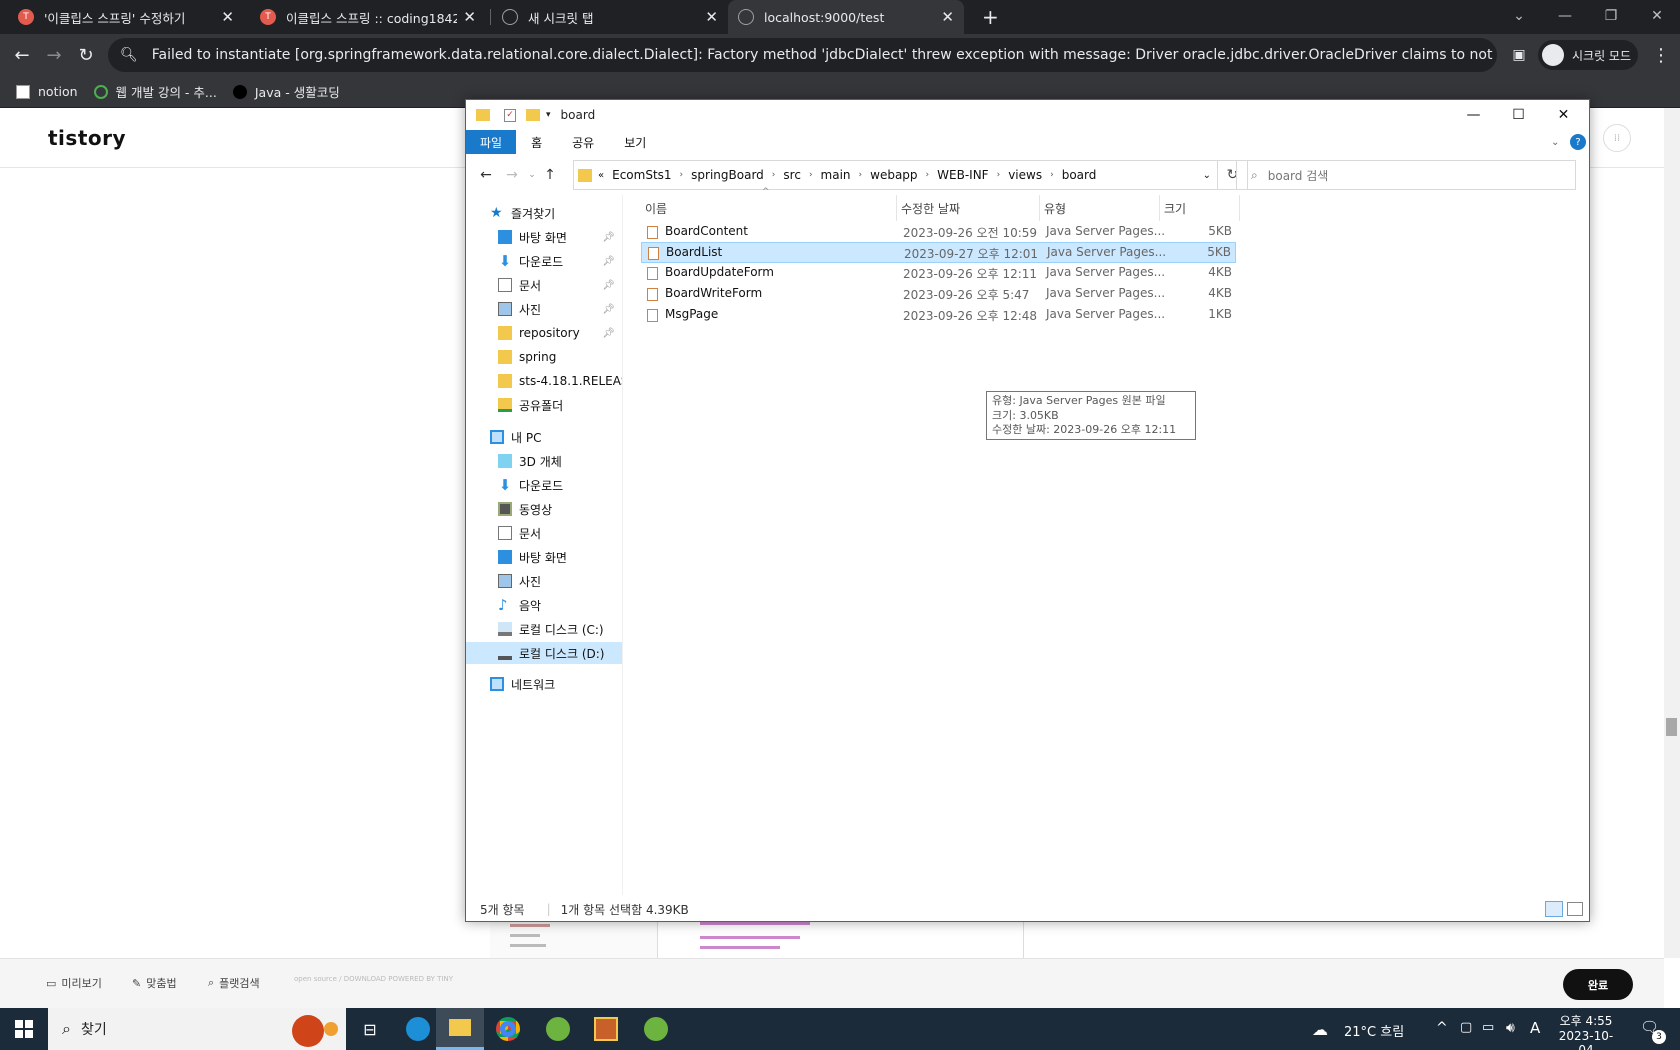 The width and height of the screenshot is (1680, 1050). What do you see at coordinates (987, 17) in the screenshot?
I see `new-tab-button: +` at bounding box center [987, 17].